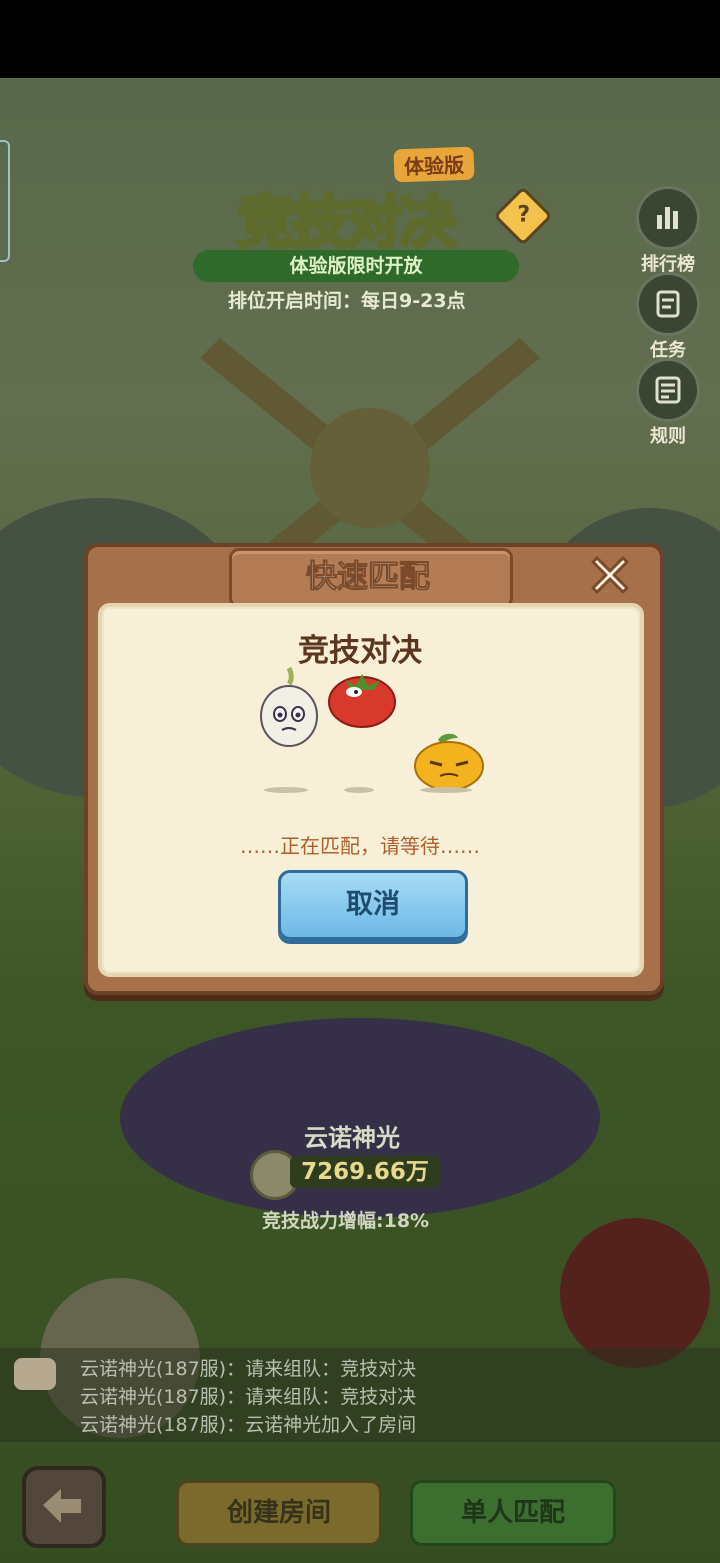 Image resolution: width=720 pixels, height=1563 pixels. I want to click on rules-icon, so click(668, 390).